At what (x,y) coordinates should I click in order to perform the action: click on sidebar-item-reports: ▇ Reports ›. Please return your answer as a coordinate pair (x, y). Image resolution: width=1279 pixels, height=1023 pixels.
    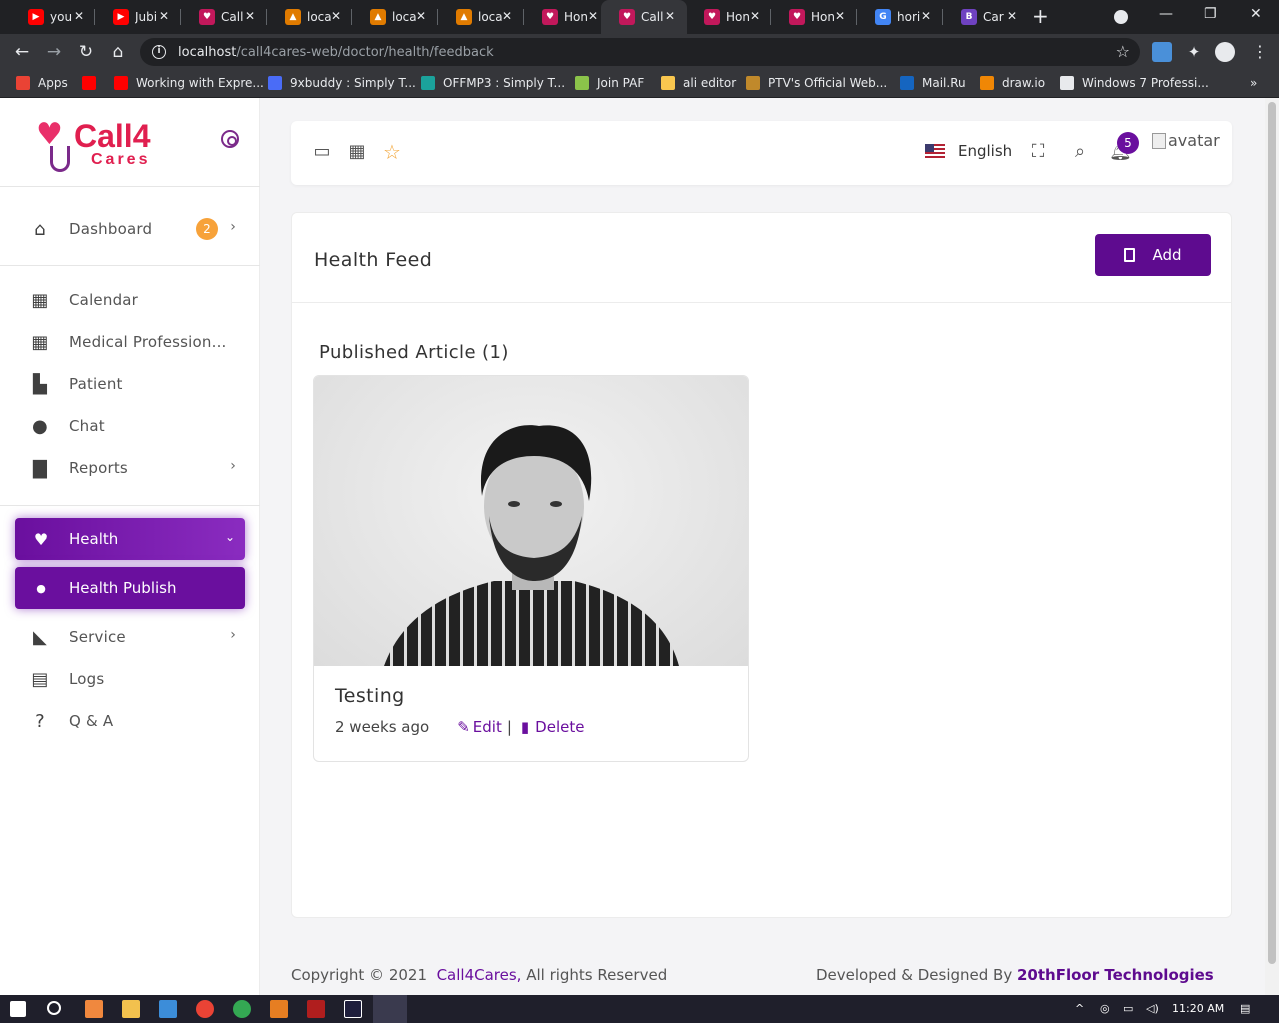
    Looking at the image, I should click on (138, 468).